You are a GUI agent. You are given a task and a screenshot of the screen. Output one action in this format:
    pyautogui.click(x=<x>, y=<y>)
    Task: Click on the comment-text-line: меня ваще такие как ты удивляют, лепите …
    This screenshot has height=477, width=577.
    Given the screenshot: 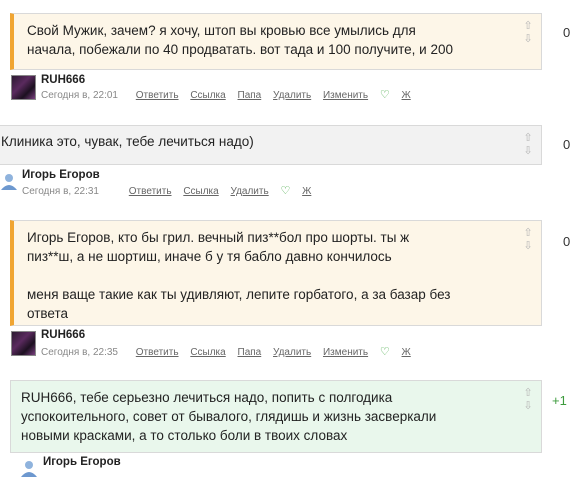 What is the action you would take?
    pyautogui.click(x=239, y=294)
    